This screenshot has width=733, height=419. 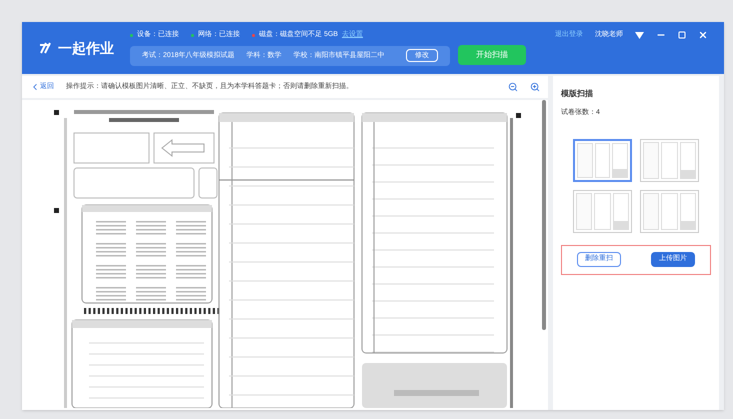 What do you see at coordinates (577, 94) in the screenshot?
I see `panel-title: 模版扫描` at bounding box center [577, 94].